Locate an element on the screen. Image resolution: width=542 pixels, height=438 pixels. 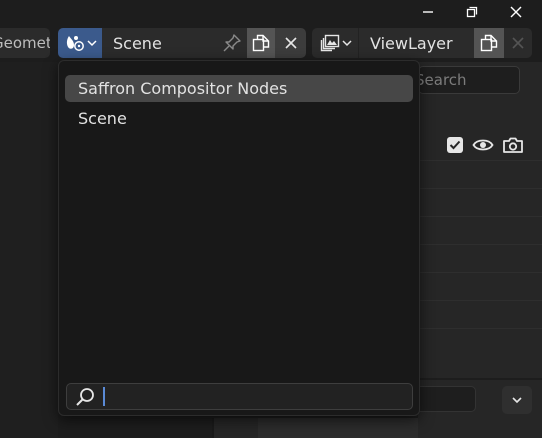
view-layer-browse-button is located at coordinates (335, 43).